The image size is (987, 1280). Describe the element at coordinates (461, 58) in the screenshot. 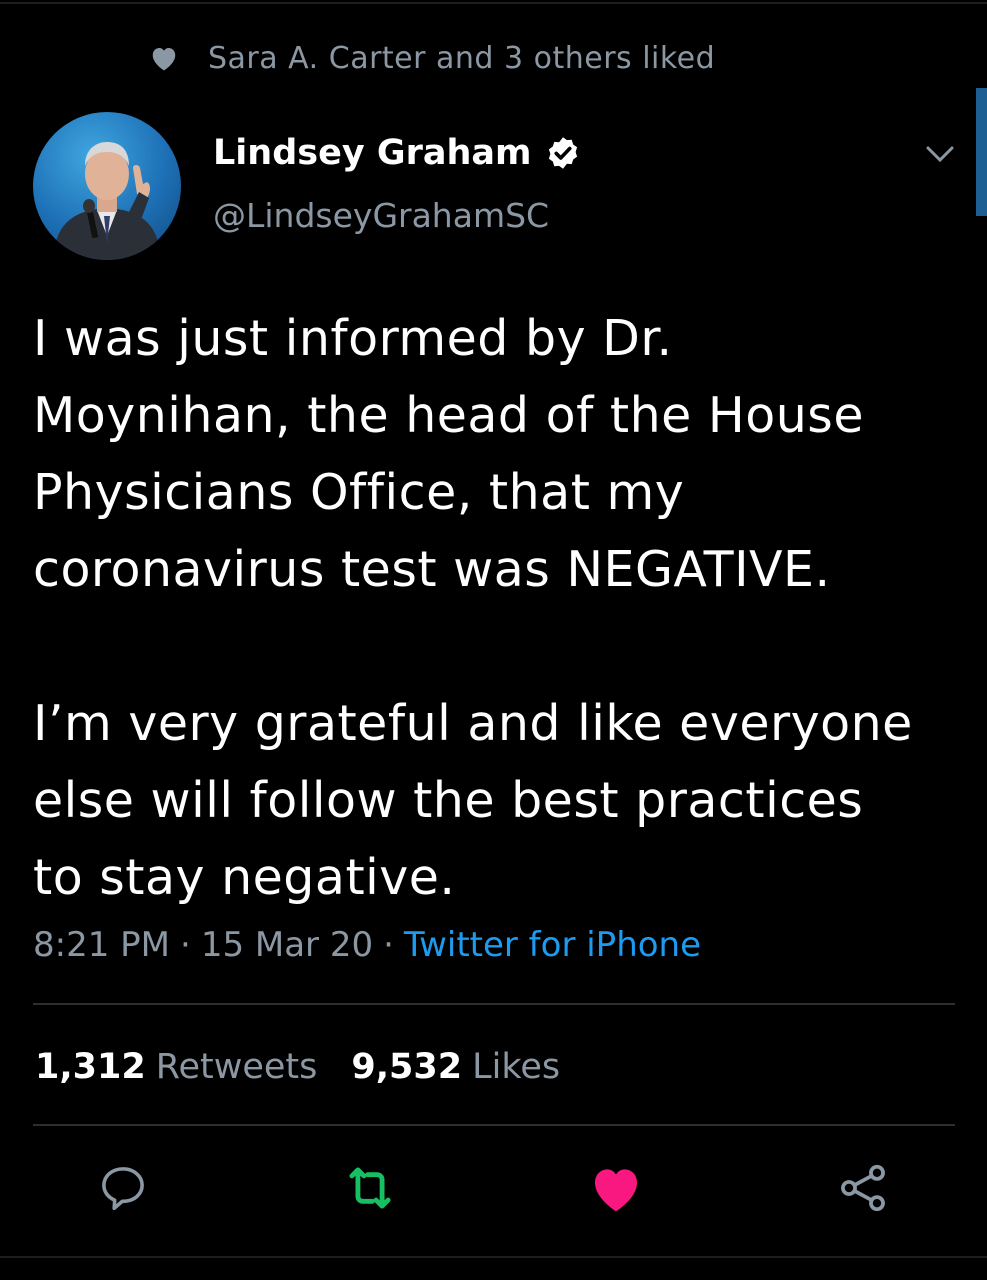

I see `social-context-text: Sara A. Carter and 3 others liked` at that location.